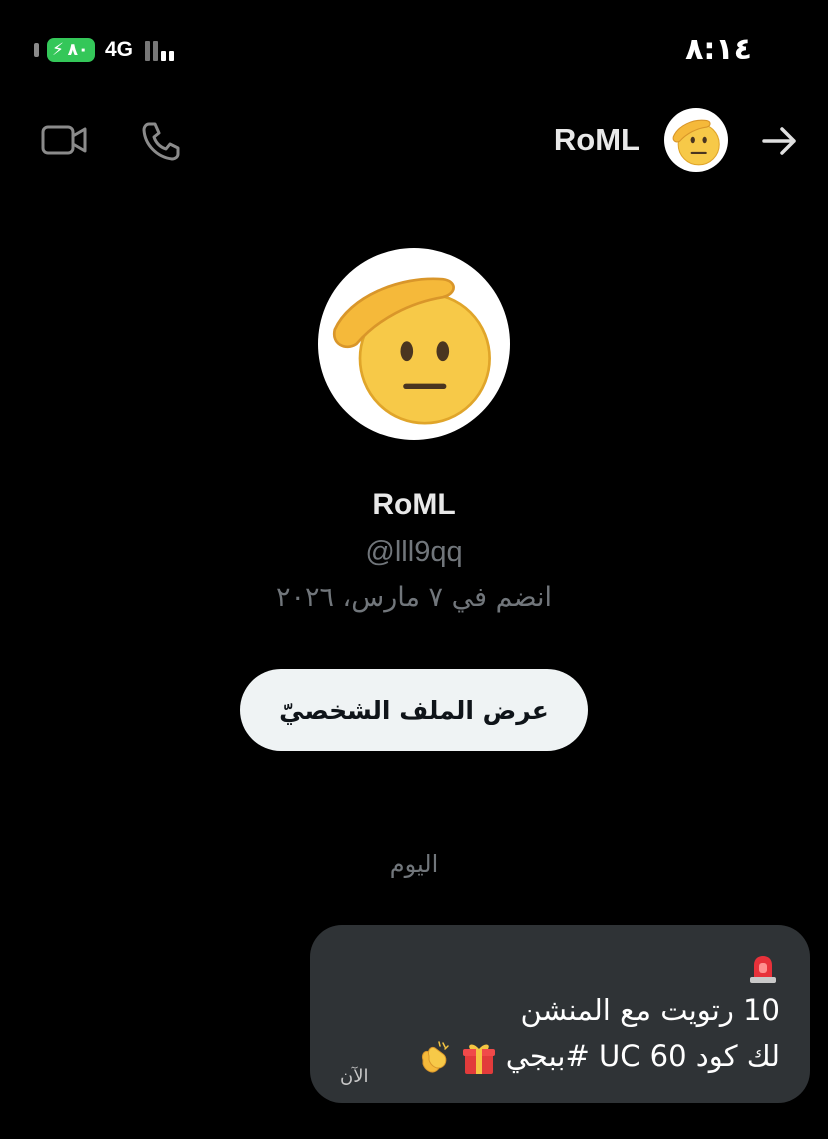 The image size is (828, 1139). What do you see at coordinates (597, 140) in the screenshot?
I see `header-username: RoML` at bounding box center [597, 140].